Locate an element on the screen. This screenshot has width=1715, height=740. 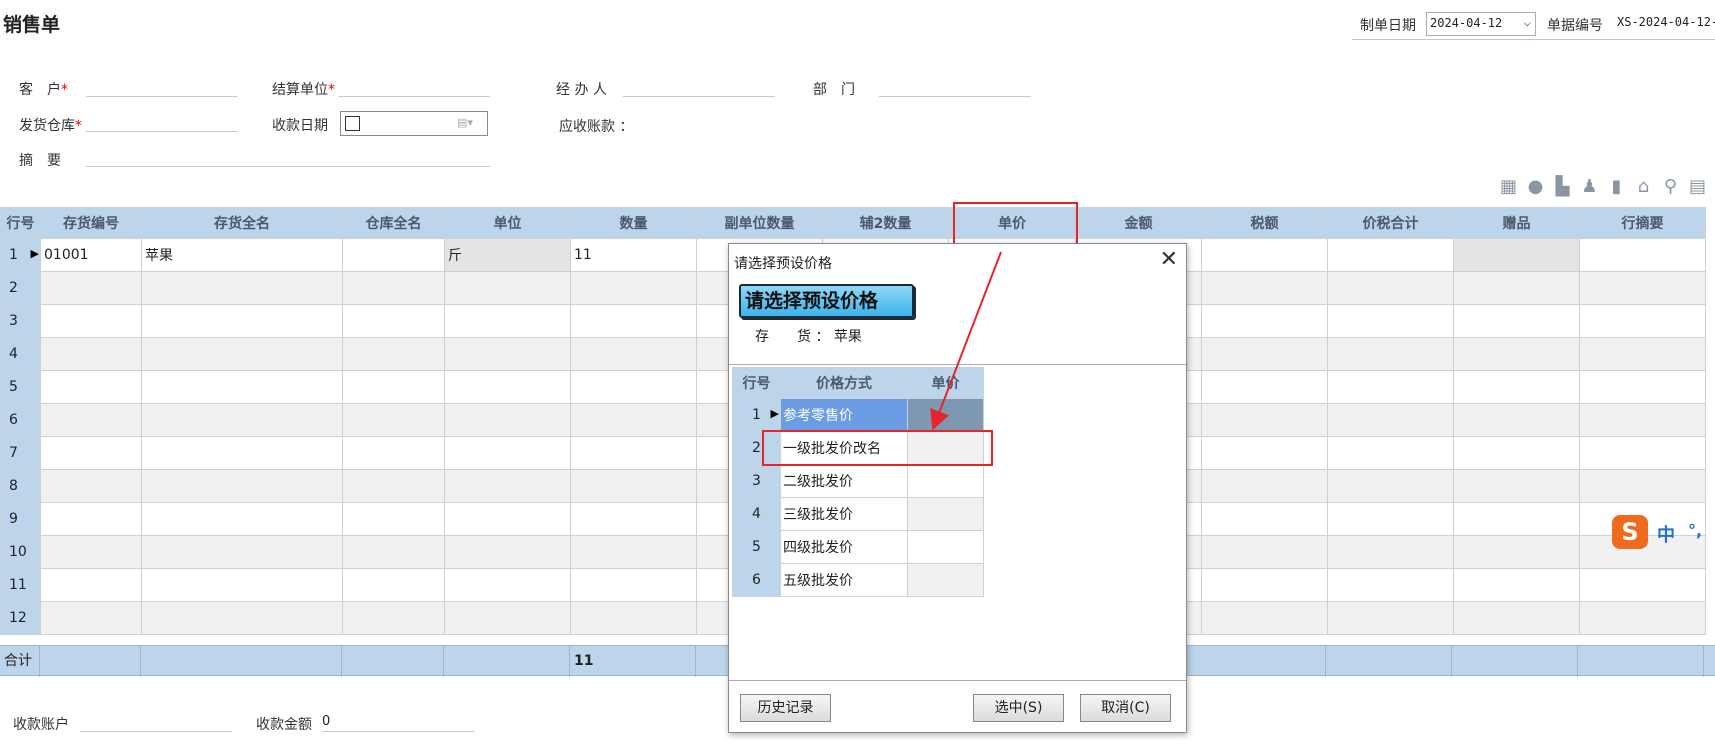
ime-punct: °, is located at coordinates (1695, 530).